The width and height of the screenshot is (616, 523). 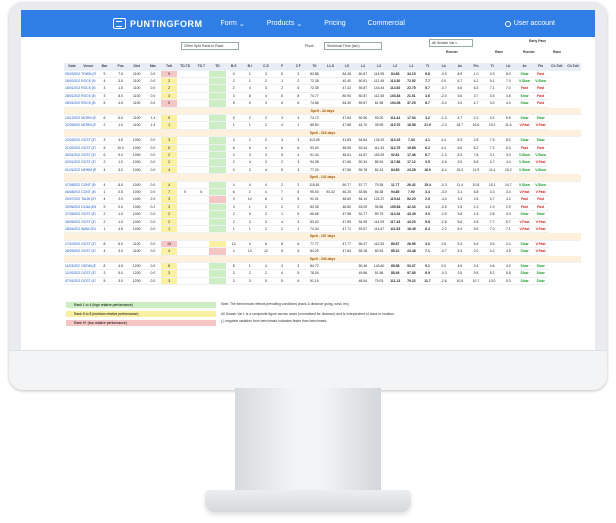 I want to click on nav-form: Form ⌄, so click(x=233, y=24).